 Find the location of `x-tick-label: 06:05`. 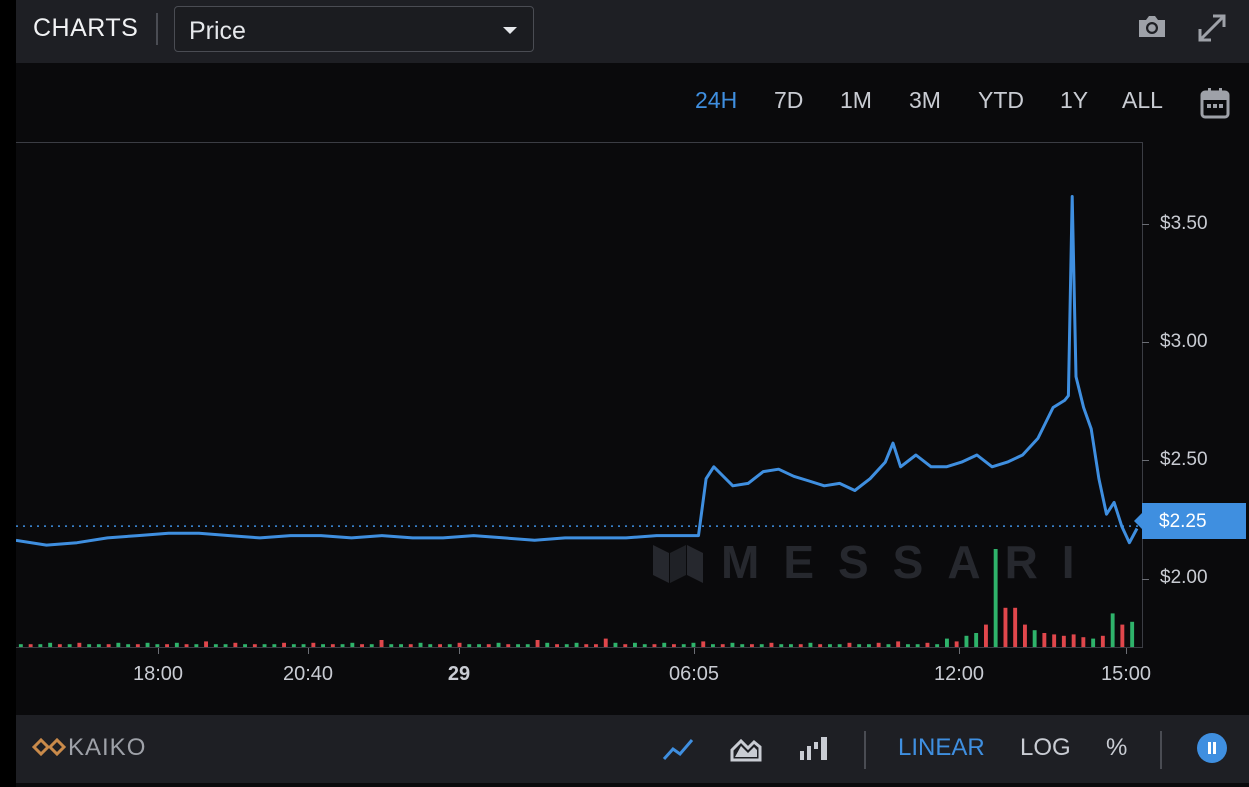

x-tick-label: 06:05 is located at coordinates (694, 674).